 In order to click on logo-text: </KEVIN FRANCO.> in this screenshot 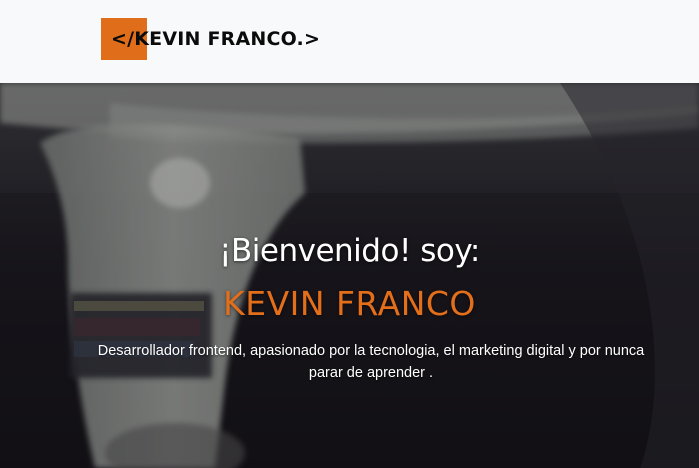, I will do `click(216, 39)`.